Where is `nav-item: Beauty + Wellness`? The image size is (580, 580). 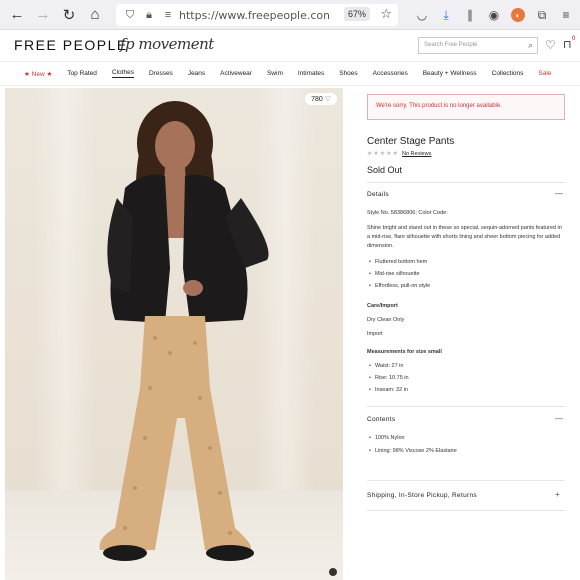 nav-item: Beauty + Wellness is located at coordinates (450, 73).